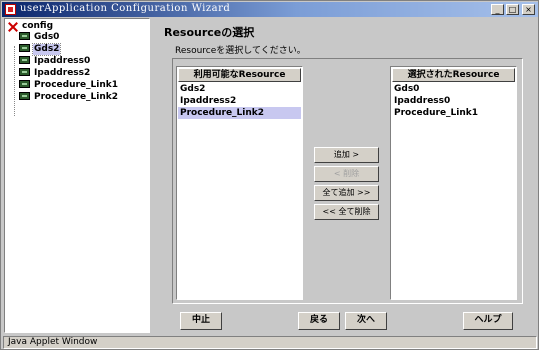 This screenshot has height=350, width=539. What do you see at coordinates (201, 321) in the screenshot?
I see `cancel-button: 中止` at bounding box center [201, 321].